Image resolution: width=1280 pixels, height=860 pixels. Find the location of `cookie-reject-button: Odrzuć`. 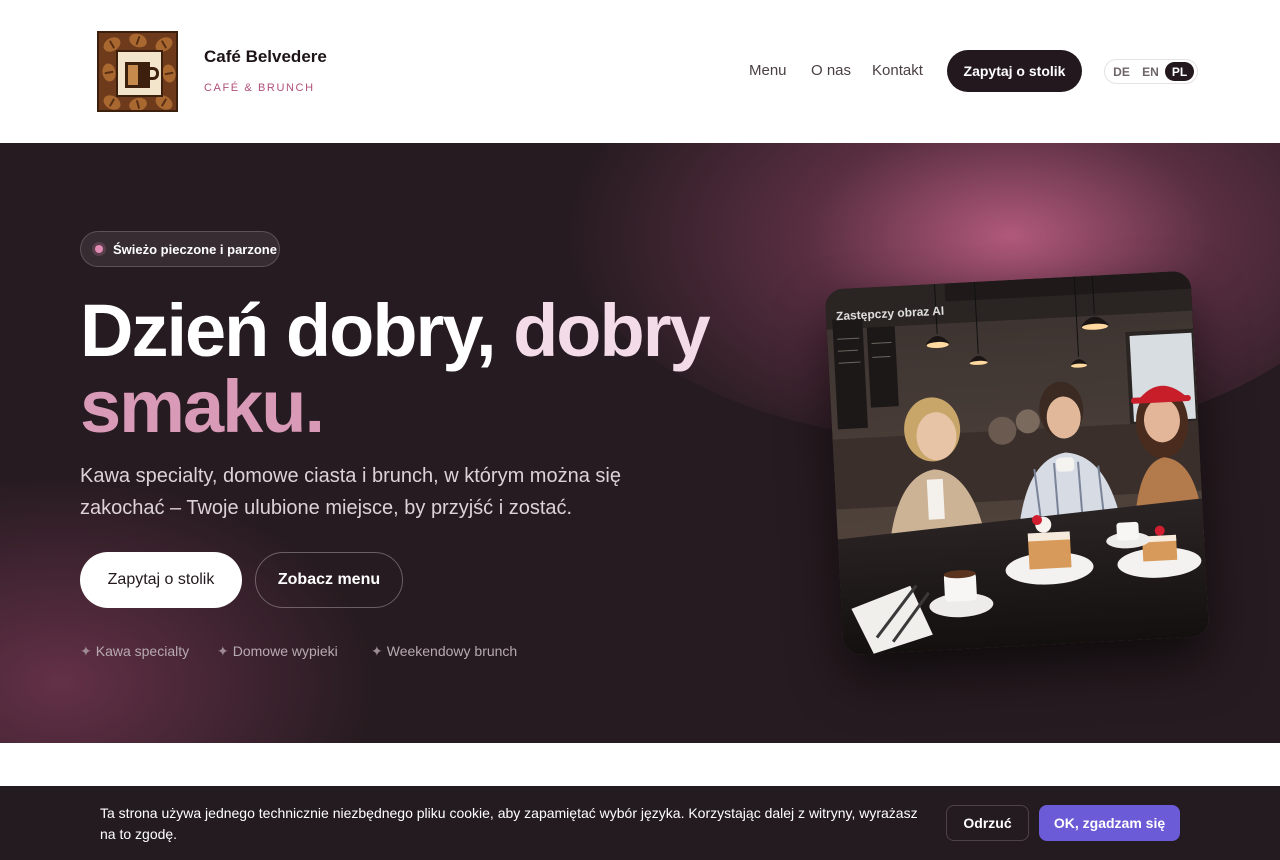

cookie-reject-button: Odrzuć is located at coordinates (987, 823).